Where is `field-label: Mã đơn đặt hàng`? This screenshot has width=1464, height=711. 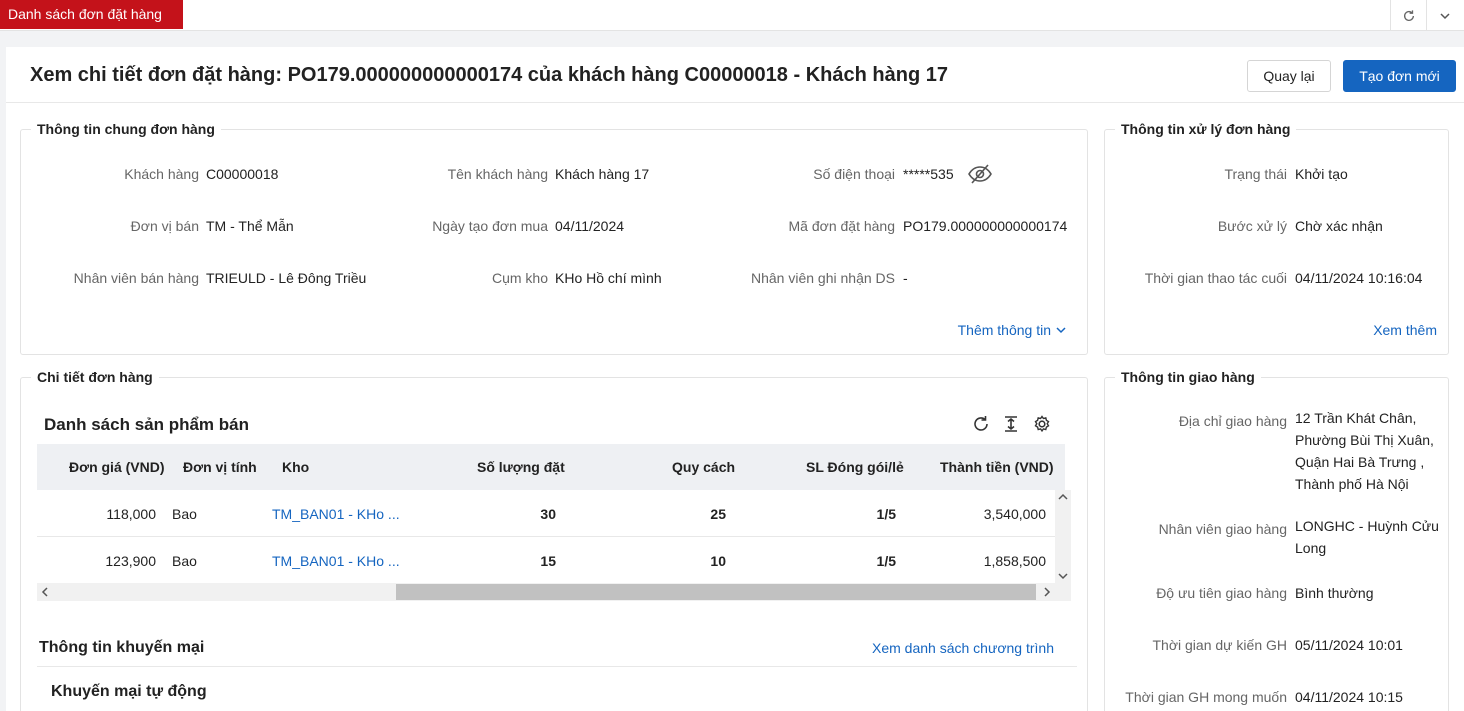
field-label: Mã đơn đặt hàng is located at coordinates (841, 226).